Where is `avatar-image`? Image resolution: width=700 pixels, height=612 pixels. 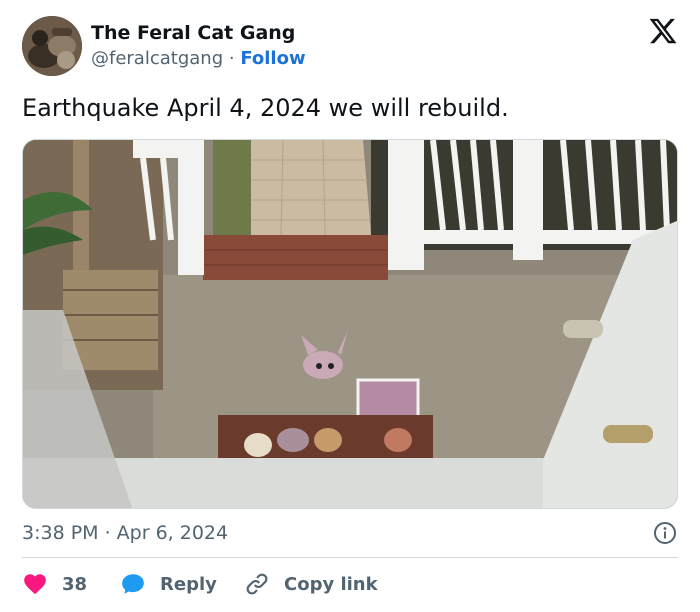
avatar-image is located at coordinates (52, 46).